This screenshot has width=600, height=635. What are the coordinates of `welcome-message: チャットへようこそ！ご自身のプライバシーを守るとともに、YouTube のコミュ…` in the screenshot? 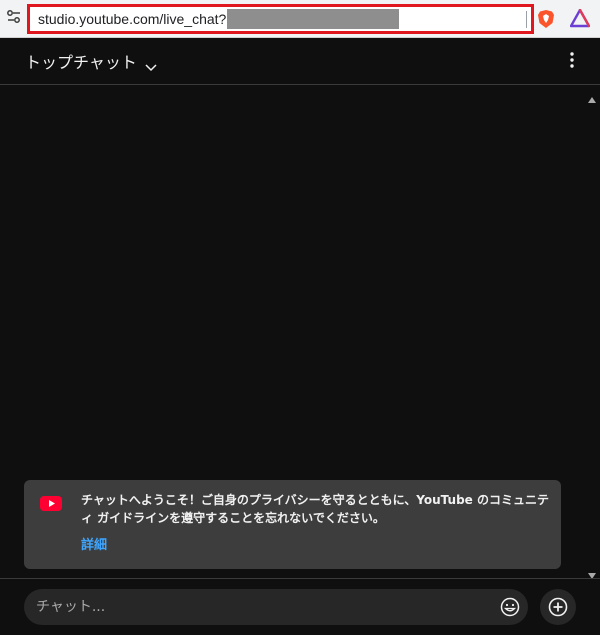 It's located at (315, 509).